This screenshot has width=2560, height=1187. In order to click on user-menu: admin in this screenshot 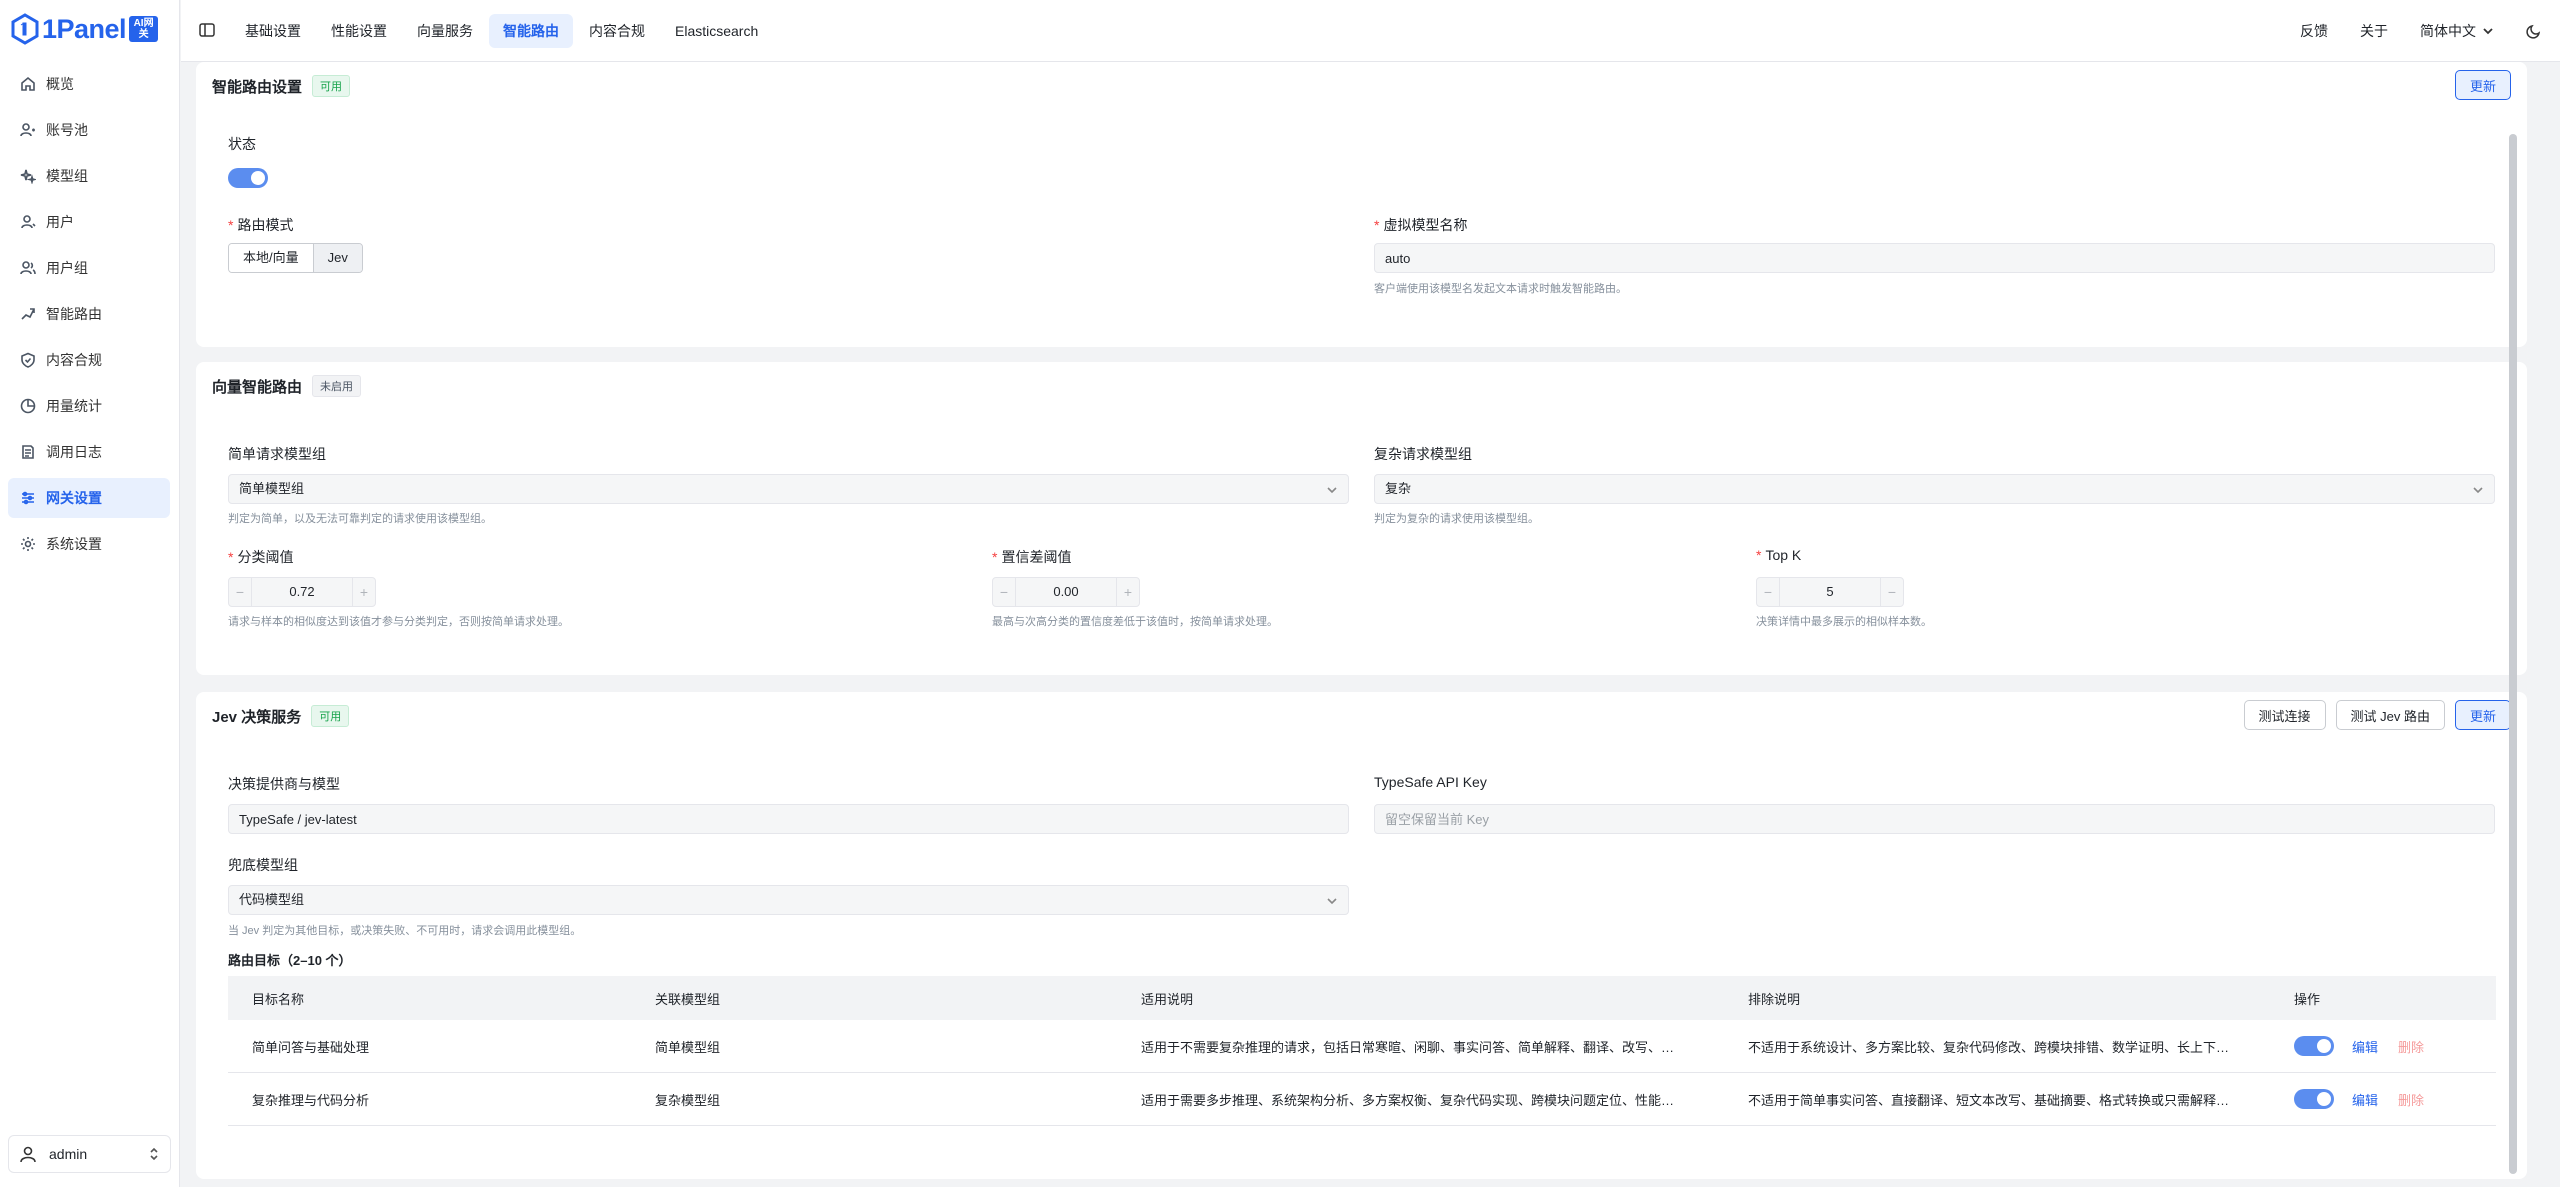, I will do `click(89, 1154)`.